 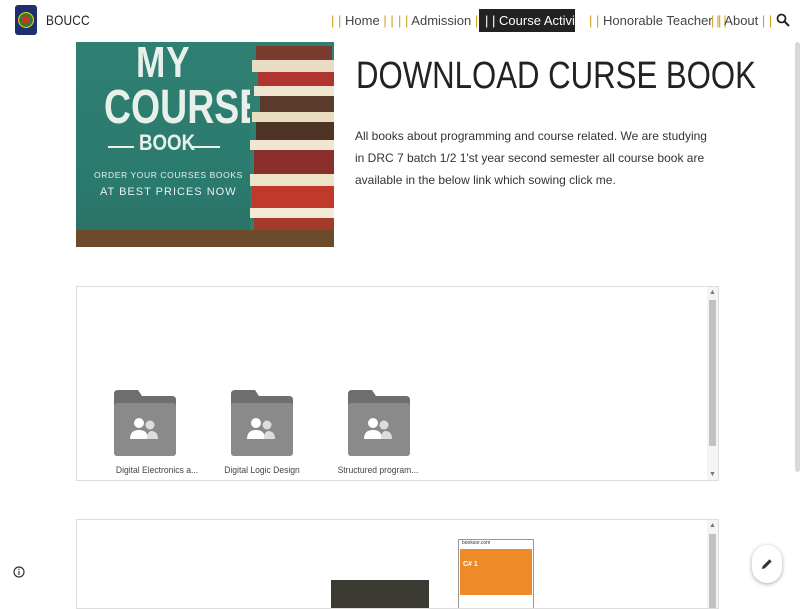 What do you see at coordinates (397, 564) in the screenshot?
I see `book-preview-embed: booksor.com C# 1 ▲` at bounding box center [397, 564].